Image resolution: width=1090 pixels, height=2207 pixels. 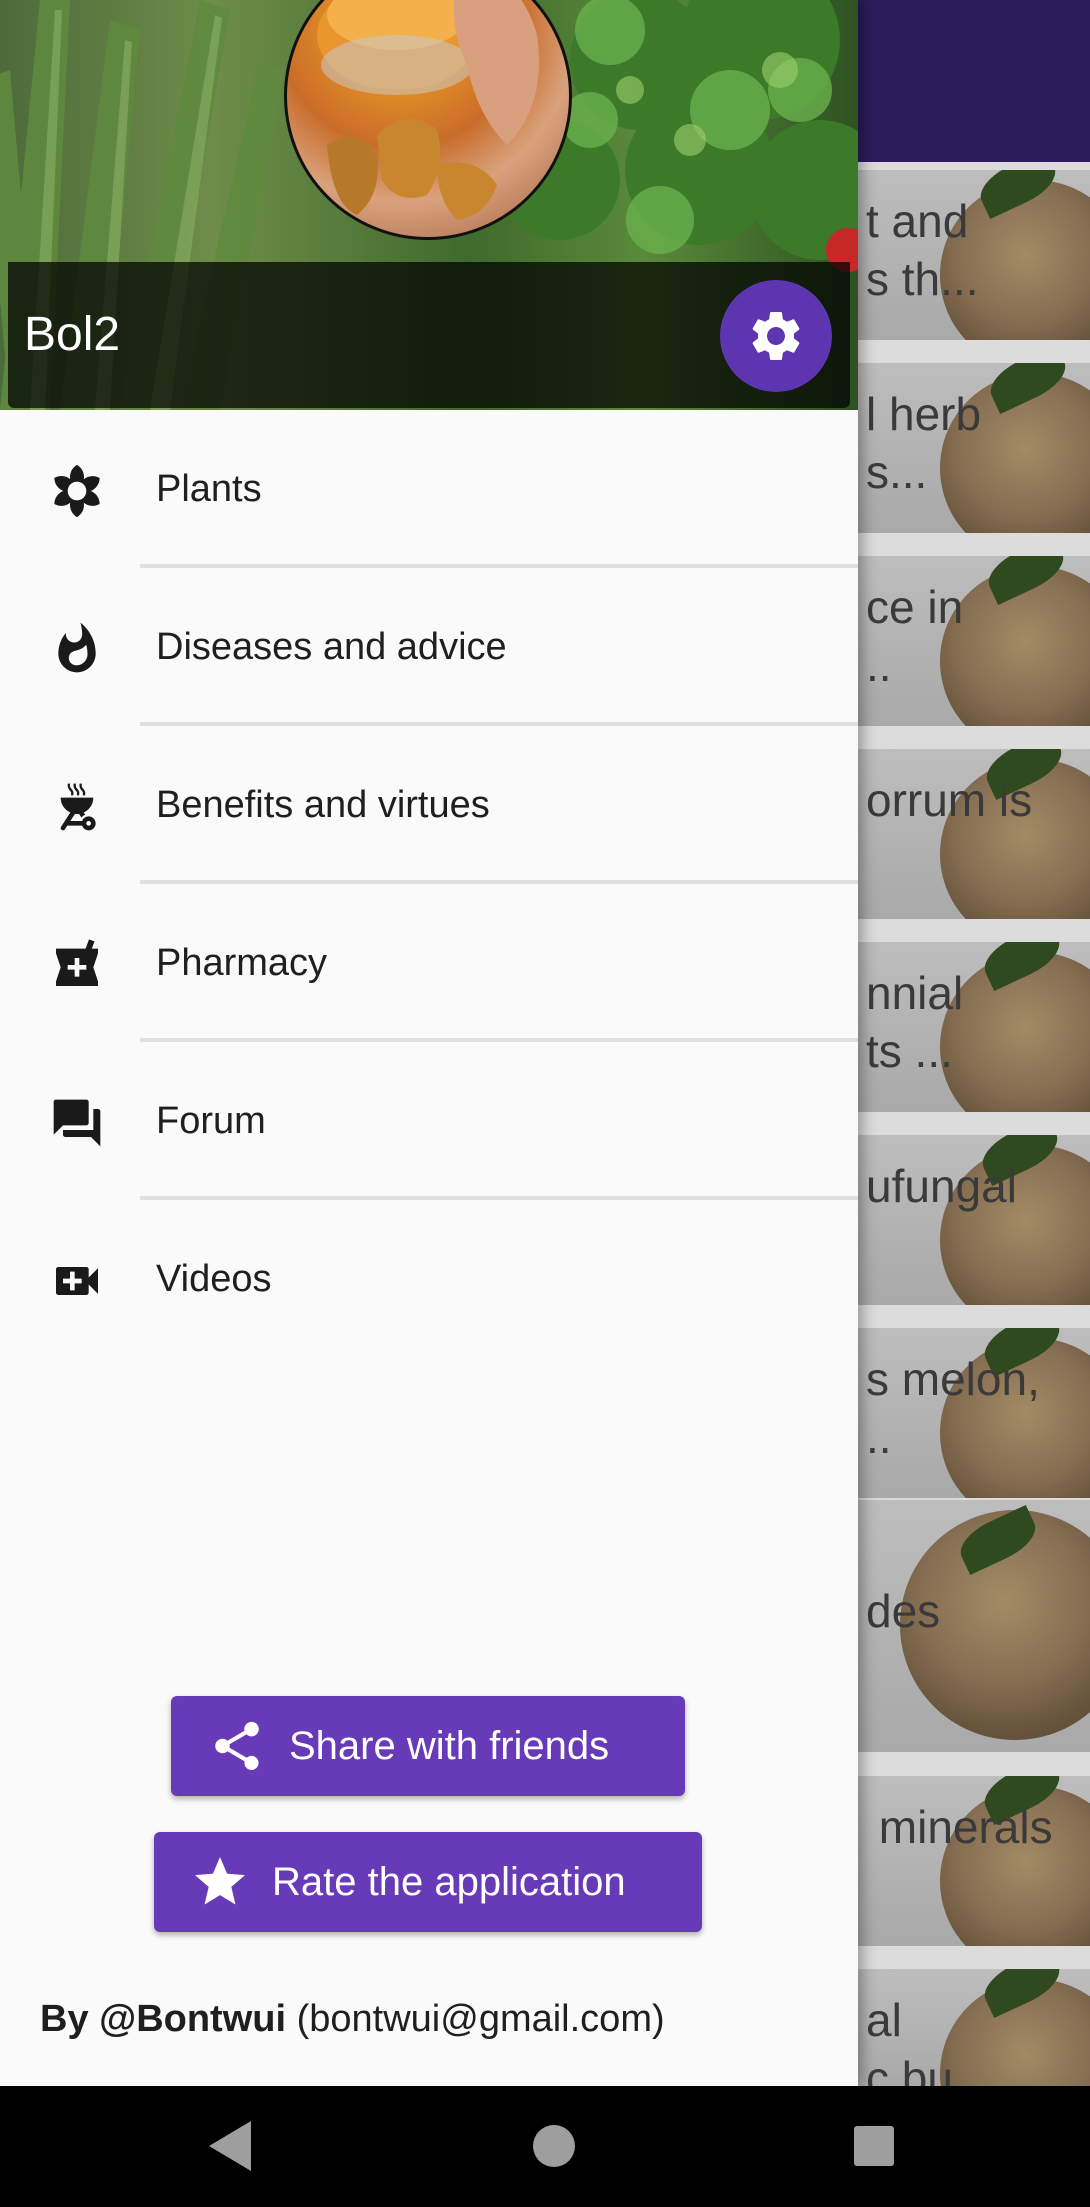 I want to click on pharmacy-icon, so click(x=77, y=965).